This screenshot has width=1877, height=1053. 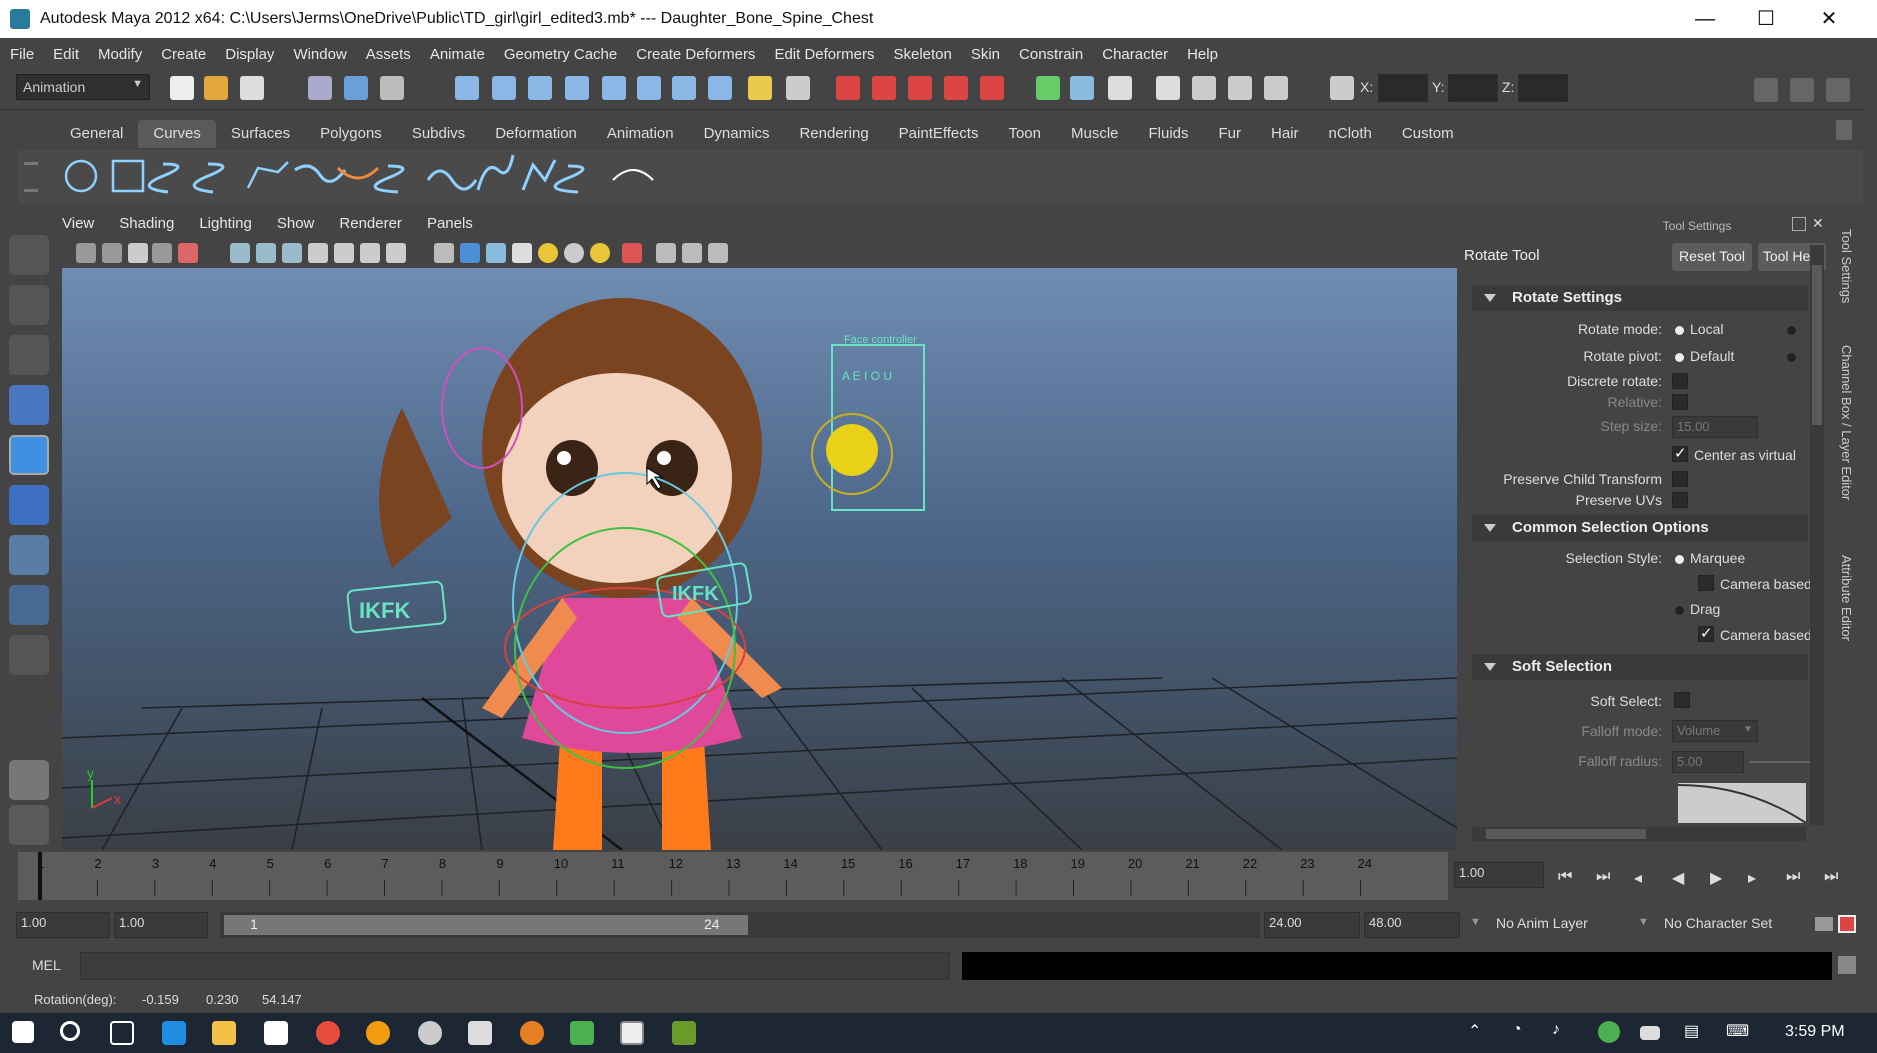 What do you see at coordinates (370, 226) in the screenshot?
I see `viewport-menu-renderer: Renderer` at bounding box center [370, 226].